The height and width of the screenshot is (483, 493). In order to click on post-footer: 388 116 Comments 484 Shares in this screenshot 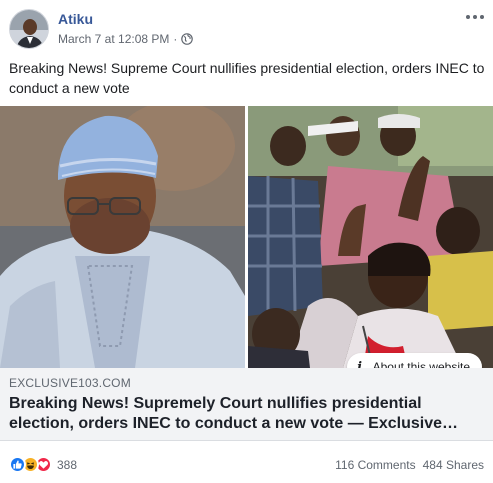, I will do `click(246, 464)`.